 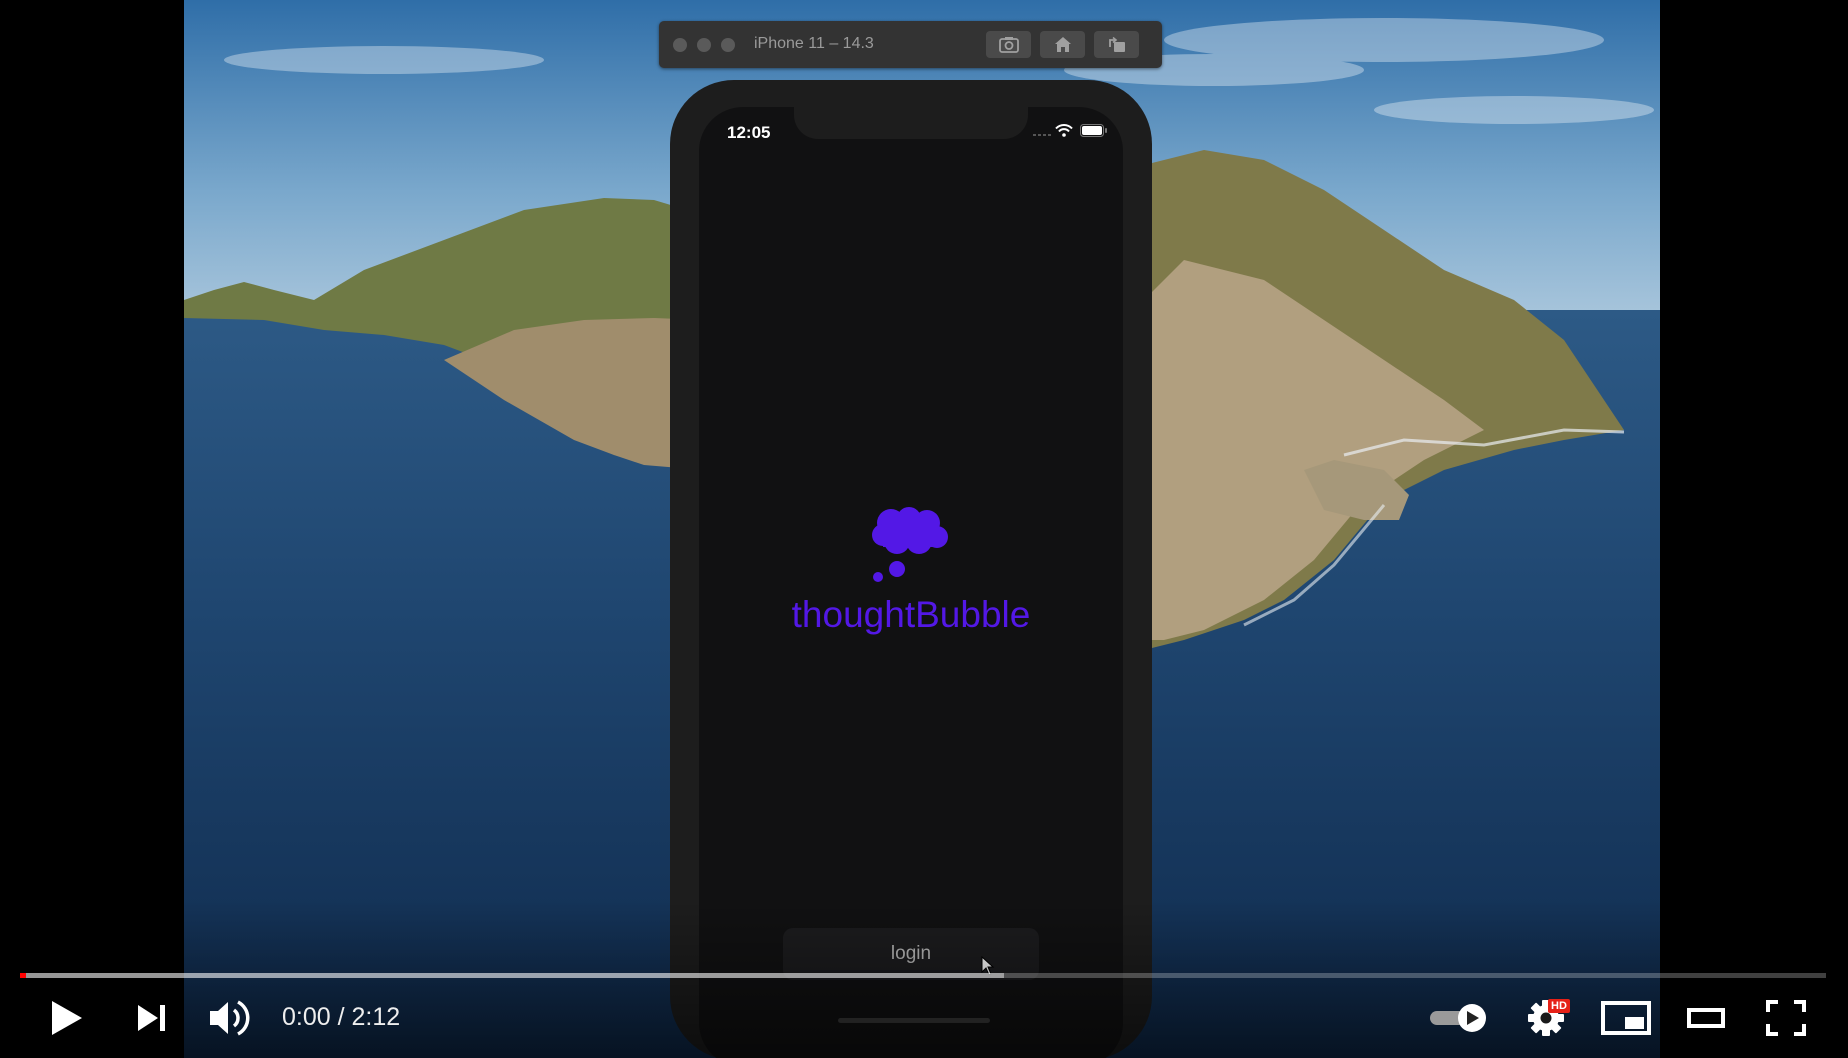 What do you see at coordinates (512, 975) in the screenshot?
I see `buffered-bar` at bounding box center [512, 975].